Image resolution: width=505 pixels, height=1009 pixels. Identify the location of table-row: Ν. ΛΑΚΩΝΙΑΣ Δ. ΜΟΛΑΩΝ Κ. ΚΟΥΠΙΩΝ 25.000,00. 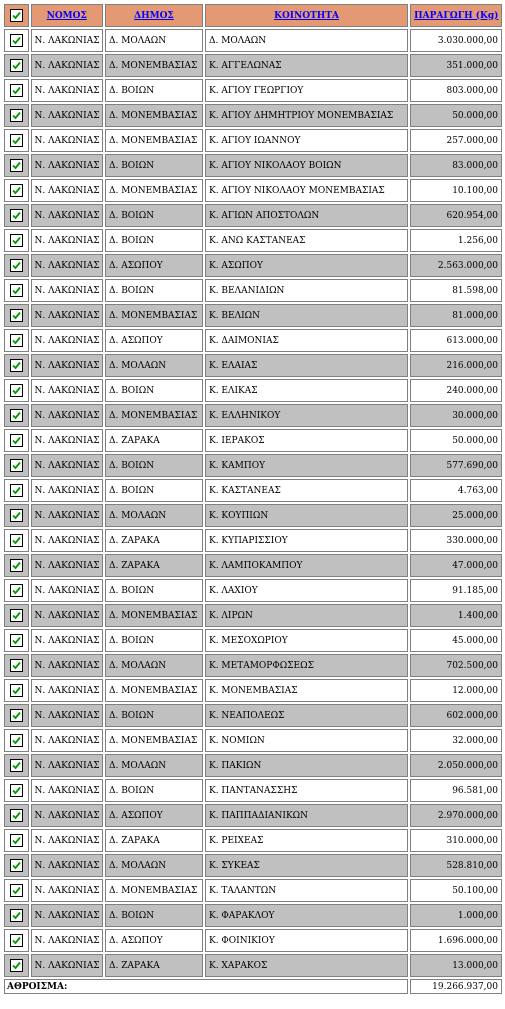
(253, 515).